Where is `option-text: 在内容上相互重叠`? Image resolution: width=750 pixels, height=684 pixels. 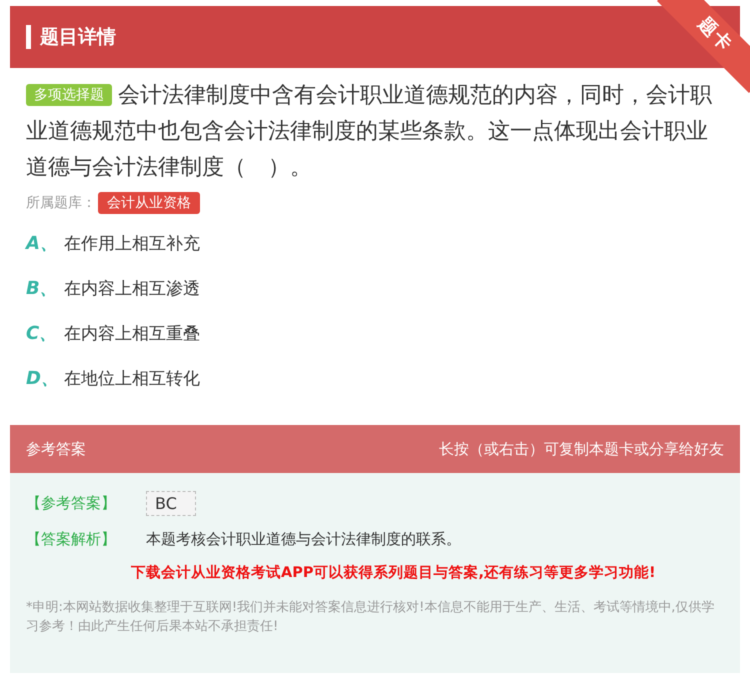 option-text: 在内容上相互重叠 is located at coordinates (132, 333).